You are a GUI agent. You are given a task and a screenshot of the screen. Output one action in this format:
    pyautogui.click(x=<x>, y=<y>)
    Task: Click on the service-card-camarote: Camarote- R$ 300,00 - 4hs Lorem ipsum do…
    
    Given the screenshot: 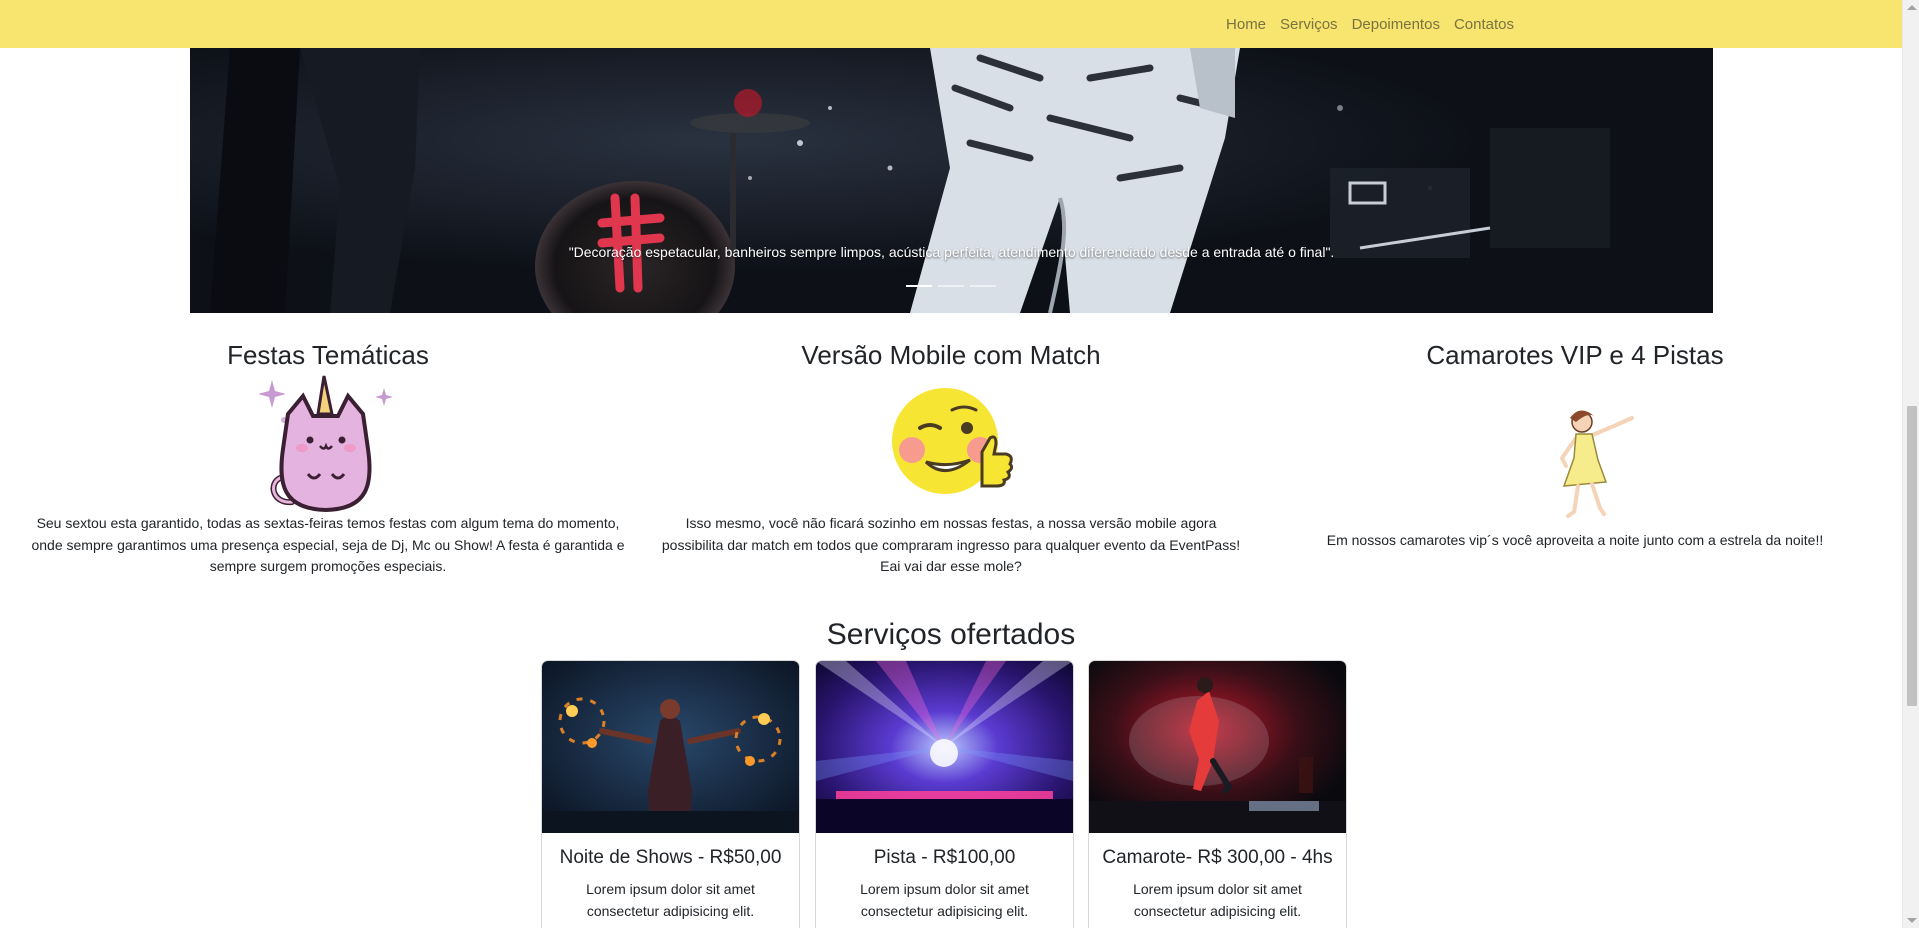 What is the action you would take?
    pyautogui.click(x=1217, y=794)
    